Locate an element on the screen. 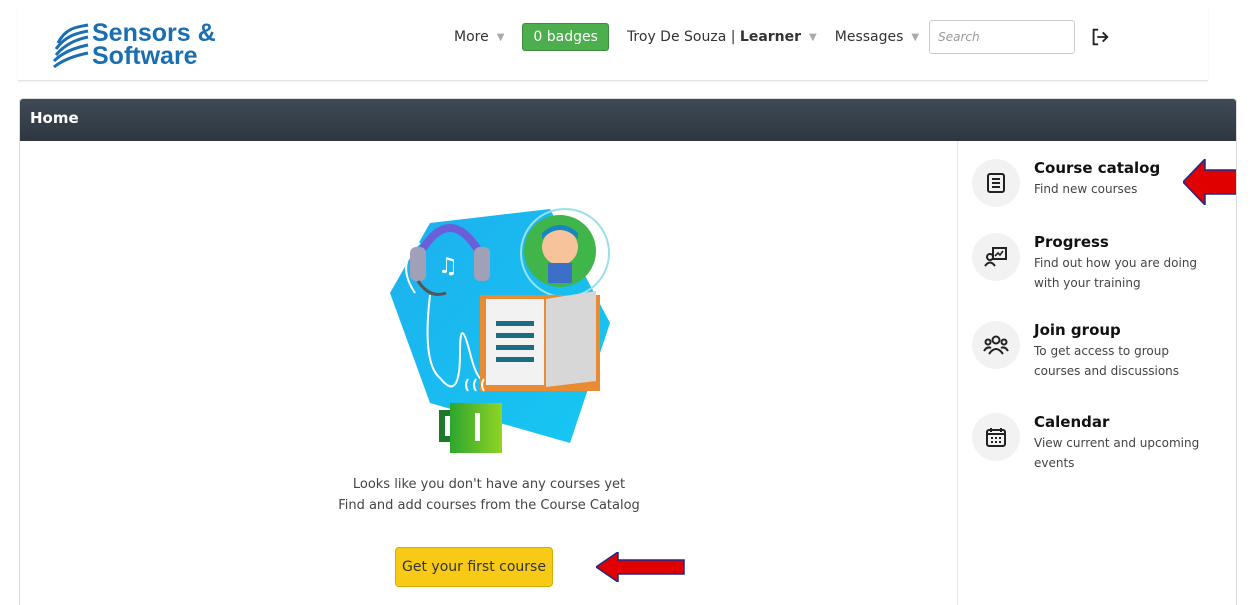 This screenshot has height=605, width=1259. sidebar-item-course-catalog: Course catalog Find new courses is located at coordinates (1092, 183).